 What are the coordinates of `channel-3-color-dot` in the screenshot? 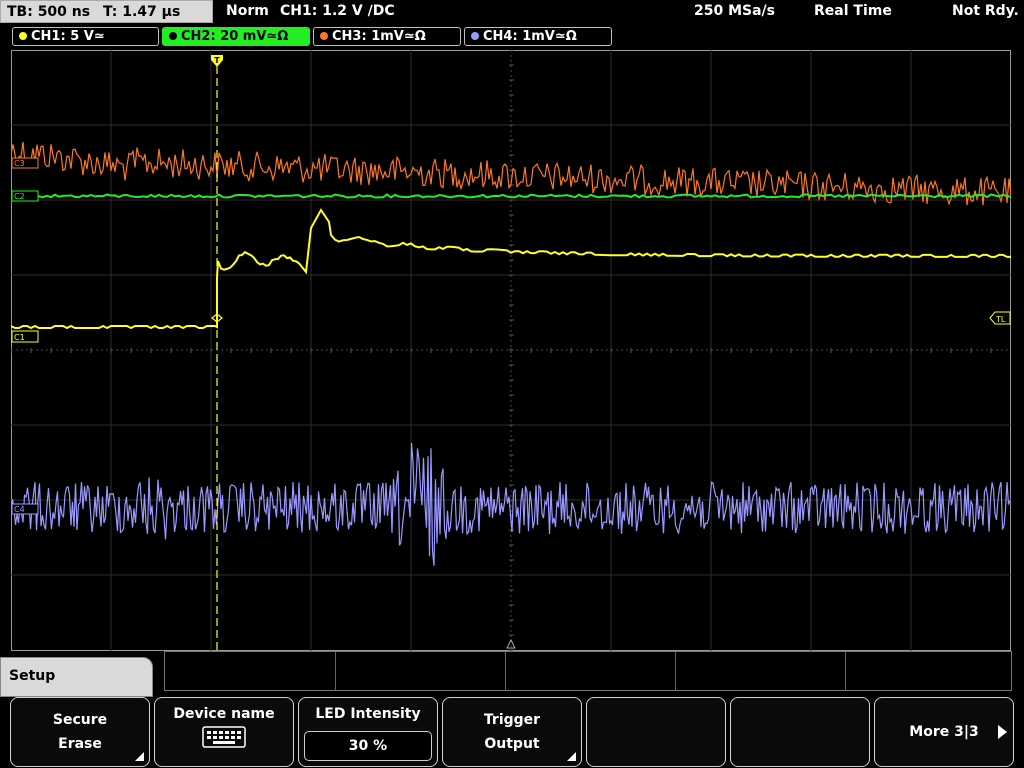 It's located at (324, 35).